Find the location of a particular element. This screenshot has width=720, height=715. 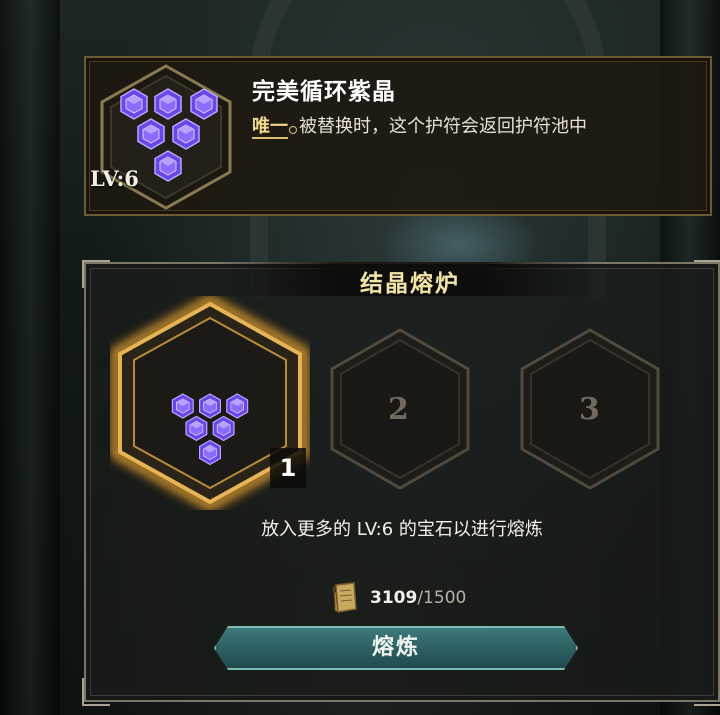

slot-3-label: 3 is located at coordinates (589, 409).